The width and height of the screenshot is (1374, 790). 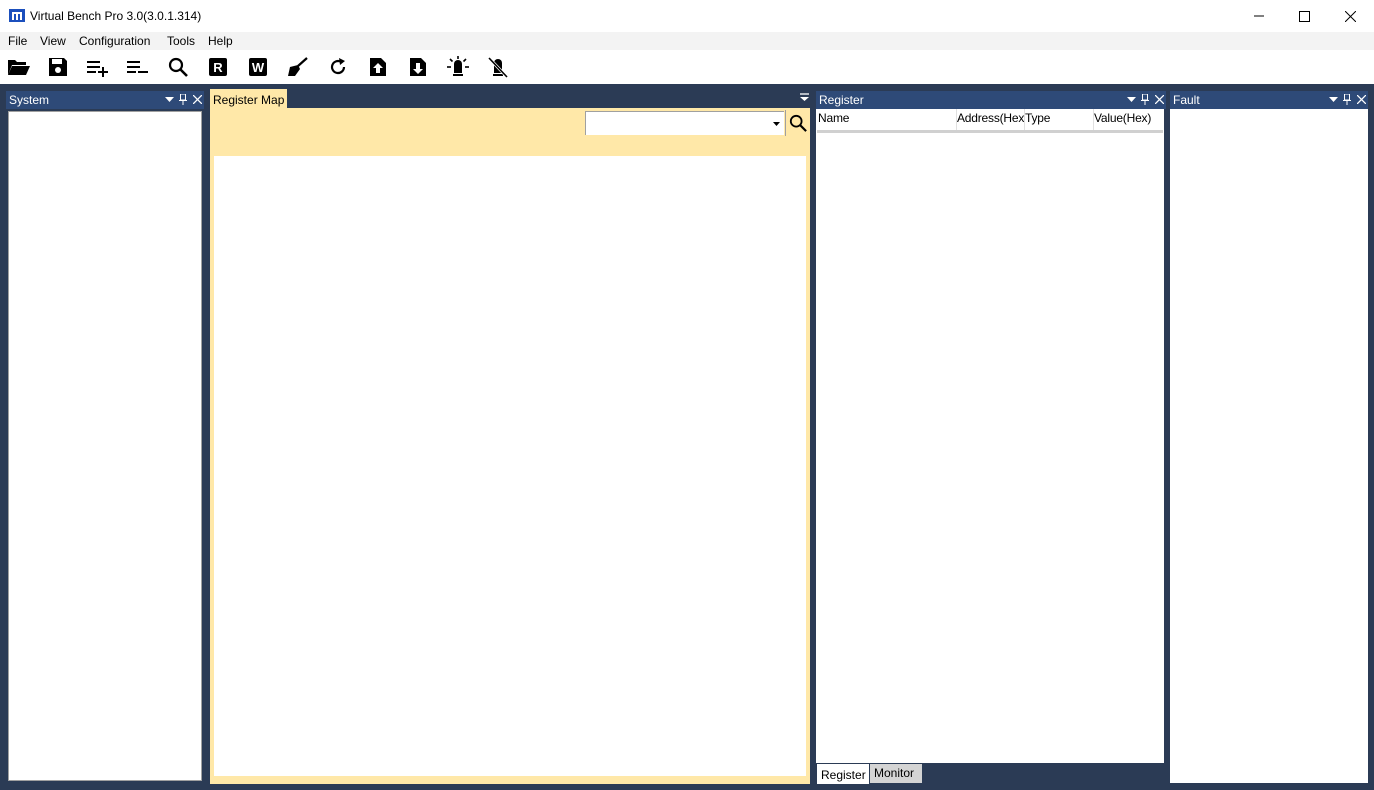 I want to click on column-value: Value(Hex), so click(x=1128, y=119).